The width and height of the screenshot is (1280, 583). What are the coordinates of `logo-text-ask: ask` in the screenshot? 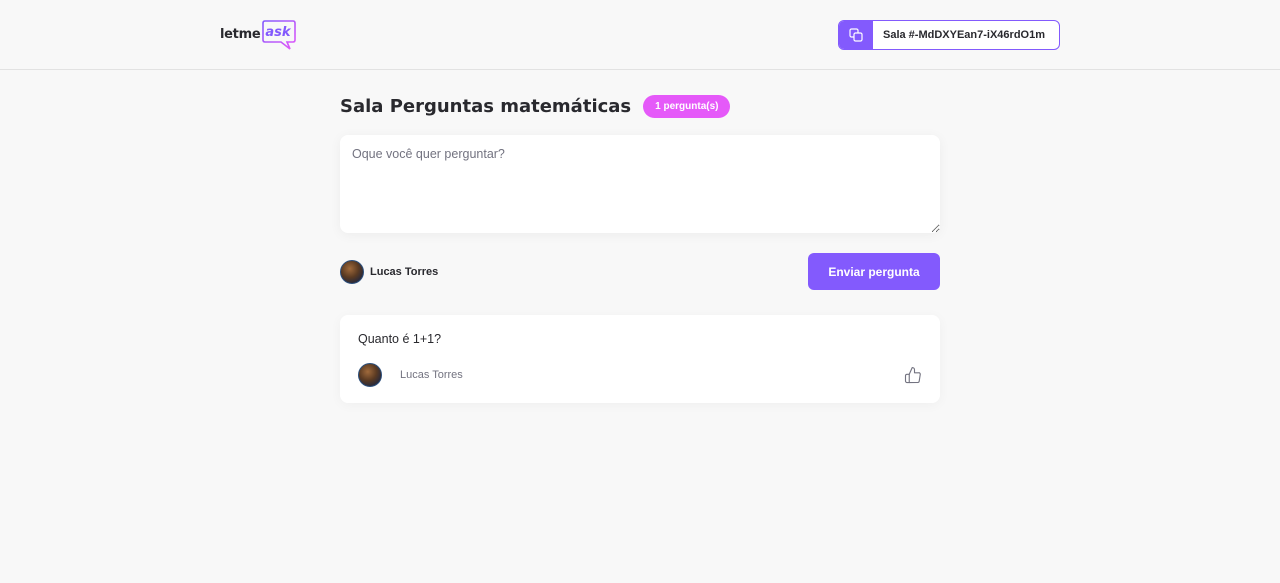 It's located at (278, 32).